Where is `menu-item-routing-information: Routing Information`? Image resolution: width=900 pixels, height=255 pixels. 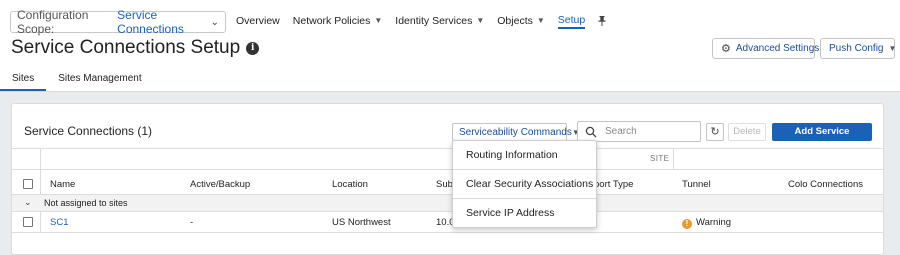 menu-item-routing-information: Routing Information is located at coordinates (524, 155).